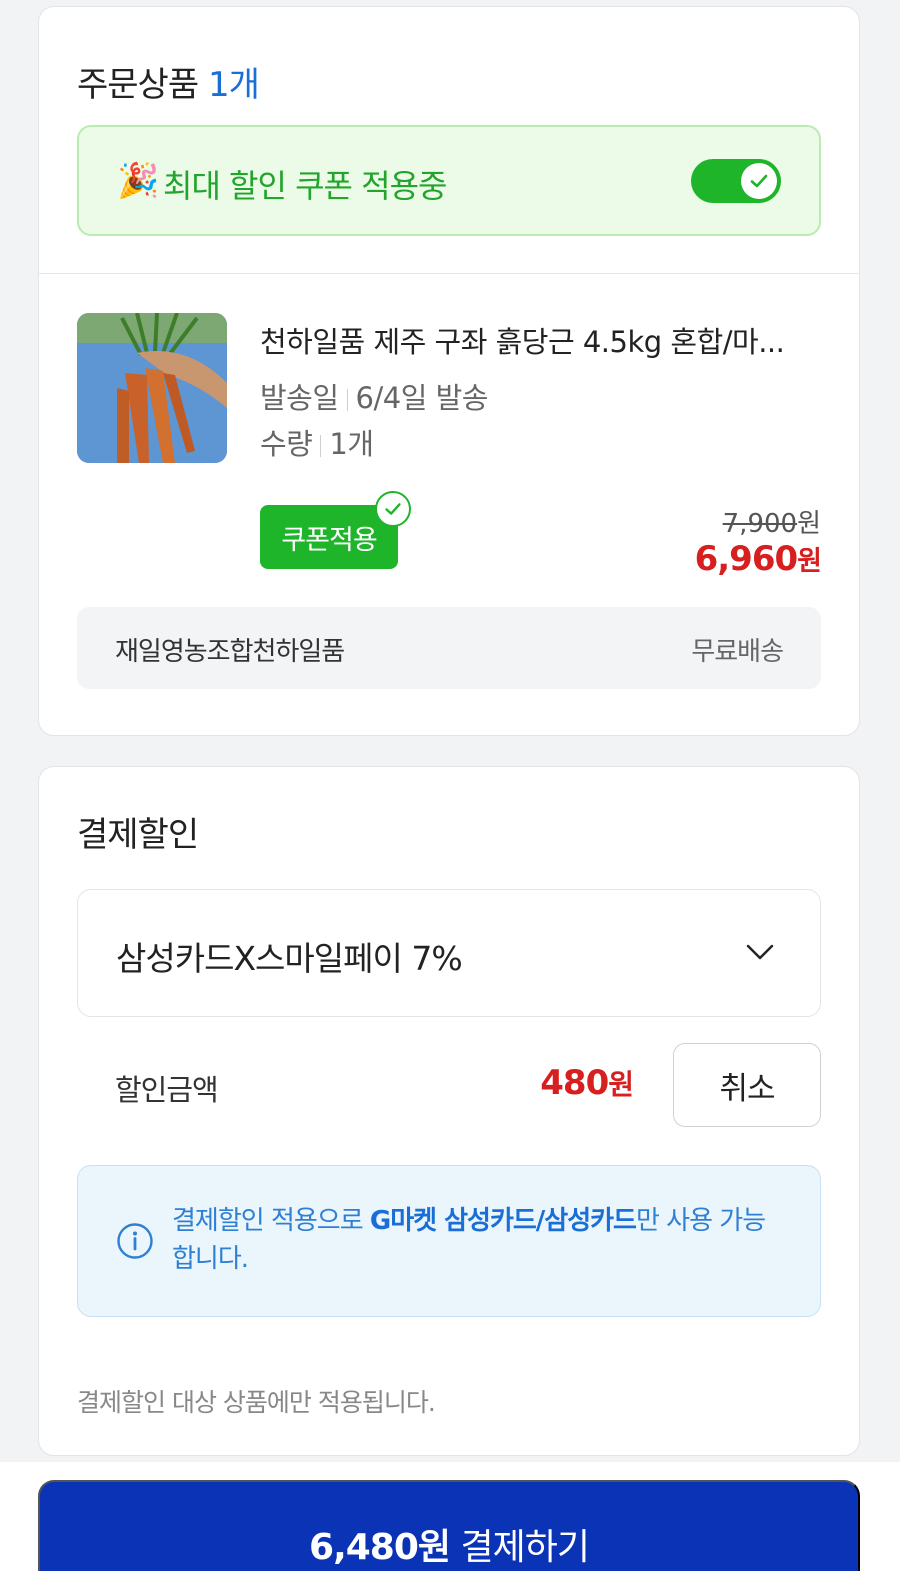  I want to click on quantity-label: 수량, so click(286, 444).